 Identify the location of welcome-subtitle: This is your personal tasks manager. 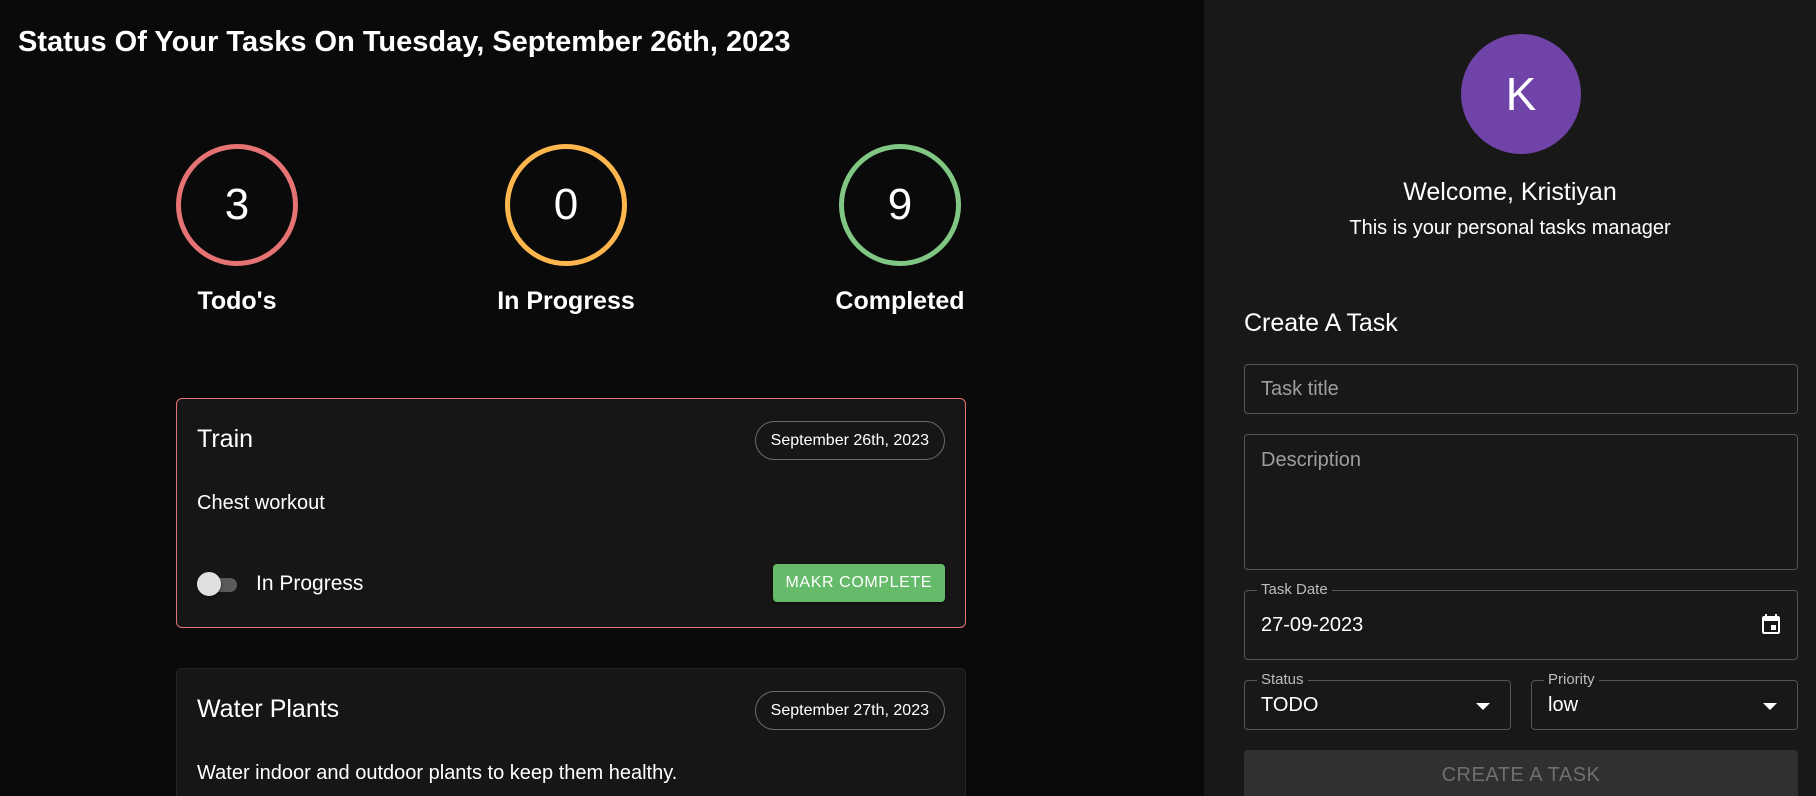
(1510, 228).